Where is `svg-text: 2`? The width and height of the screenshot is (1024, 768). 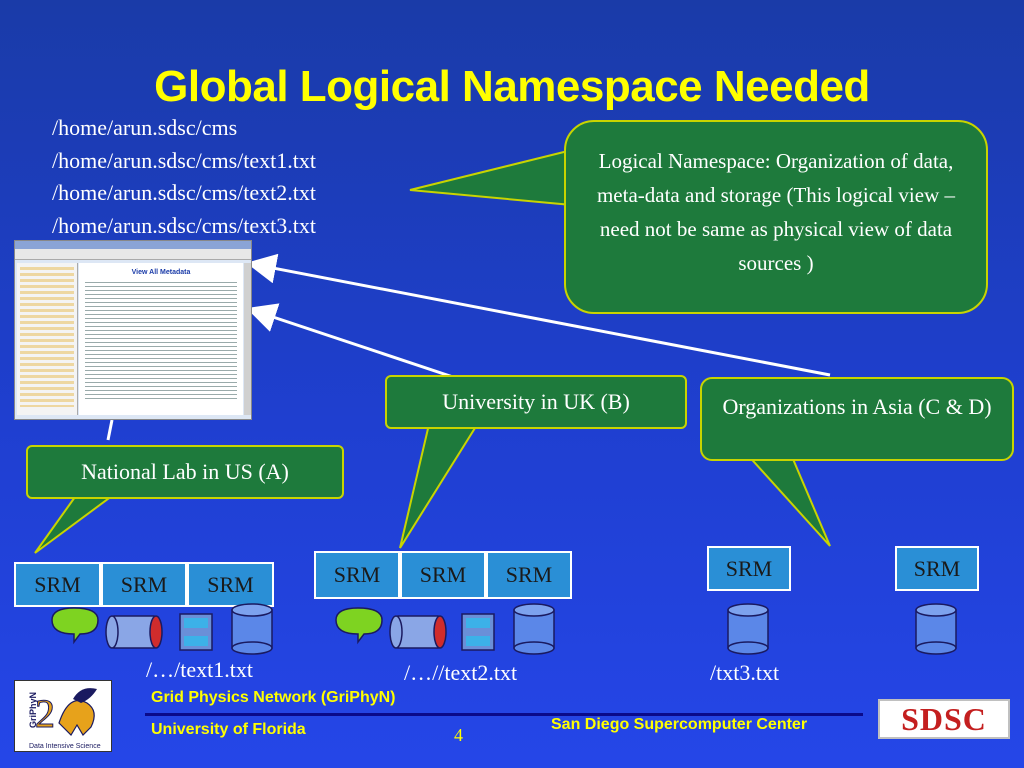
svg-text: 2 is located at coordinates (45, 713).